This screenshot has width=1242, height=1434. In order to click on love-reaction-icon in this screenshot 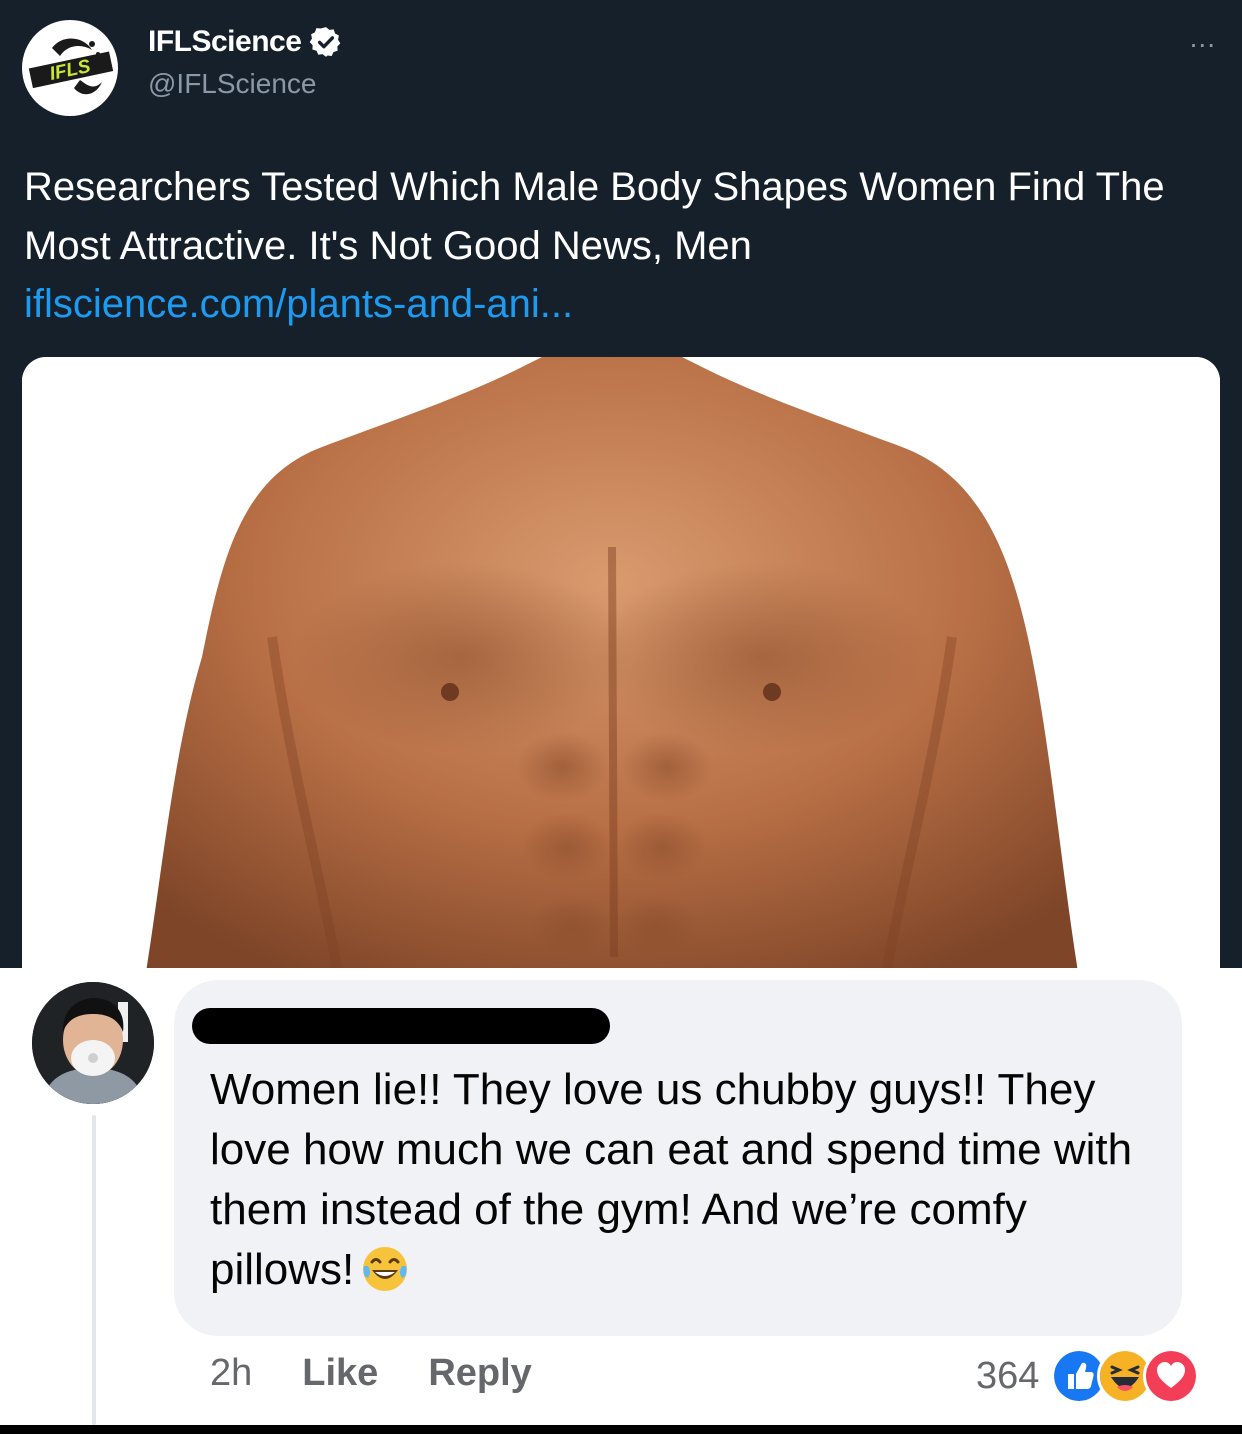, I will do `click(1171, 1376)`.